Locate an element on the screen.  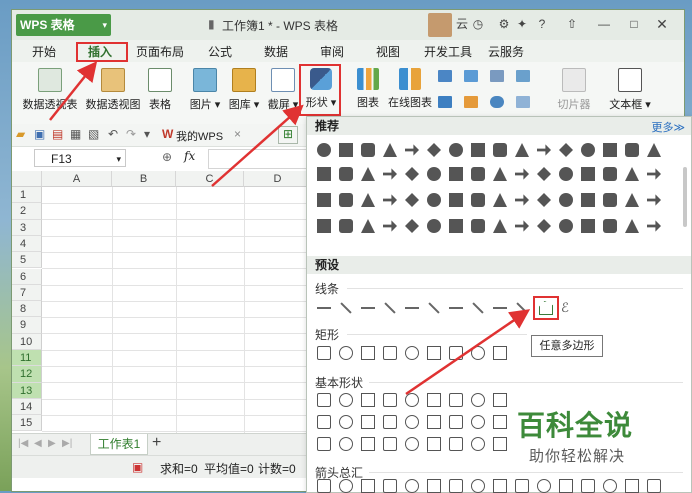
tab-data: 数据 is located at coordinates (276, 51).